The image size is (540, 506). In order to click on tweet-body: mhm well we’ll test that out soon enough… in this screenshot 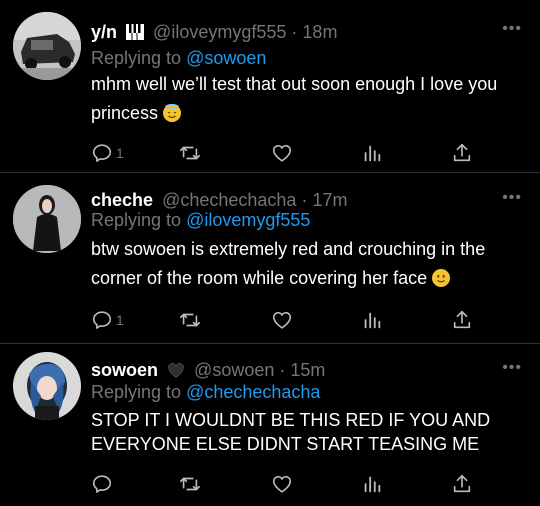, I will do `click(294, 98)`.